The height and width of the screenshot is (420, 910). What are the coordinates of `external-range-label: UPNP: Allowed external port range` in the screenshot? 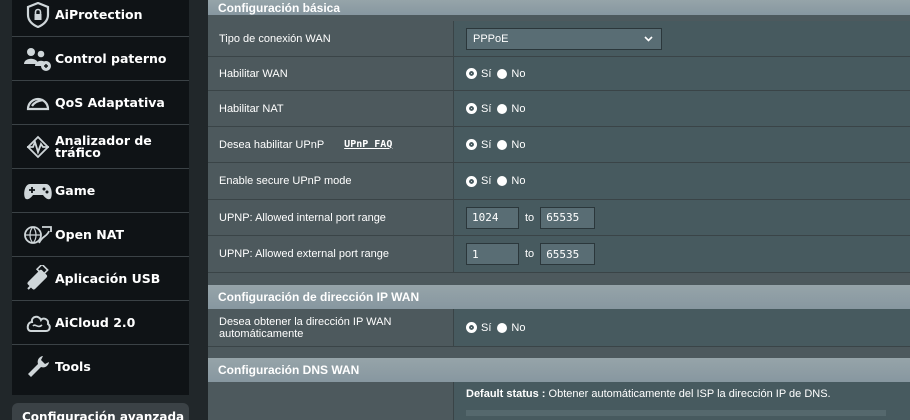 It's located at (331, 254).